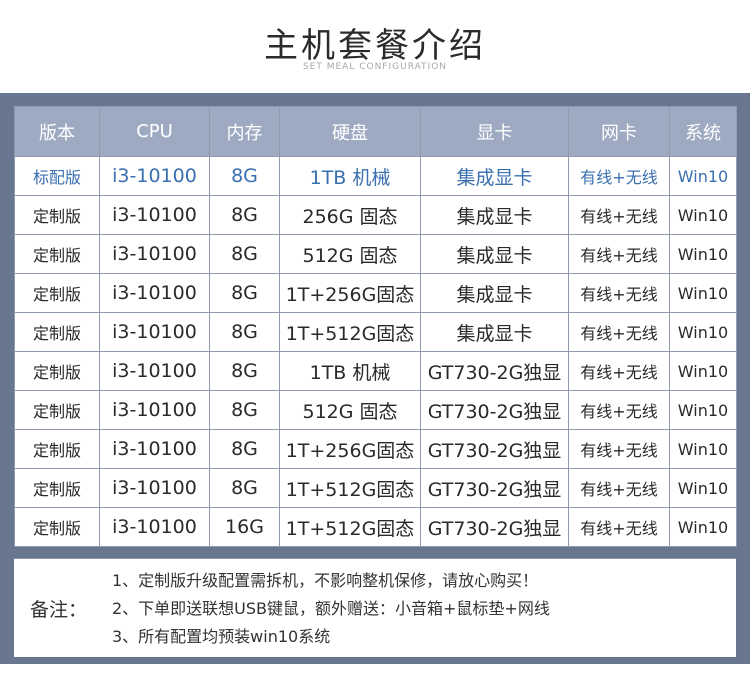  What do you see at coordinates (244, 527) in the screenshot?
I see `cell-memory: 16G` at bounding box center [244, 527].